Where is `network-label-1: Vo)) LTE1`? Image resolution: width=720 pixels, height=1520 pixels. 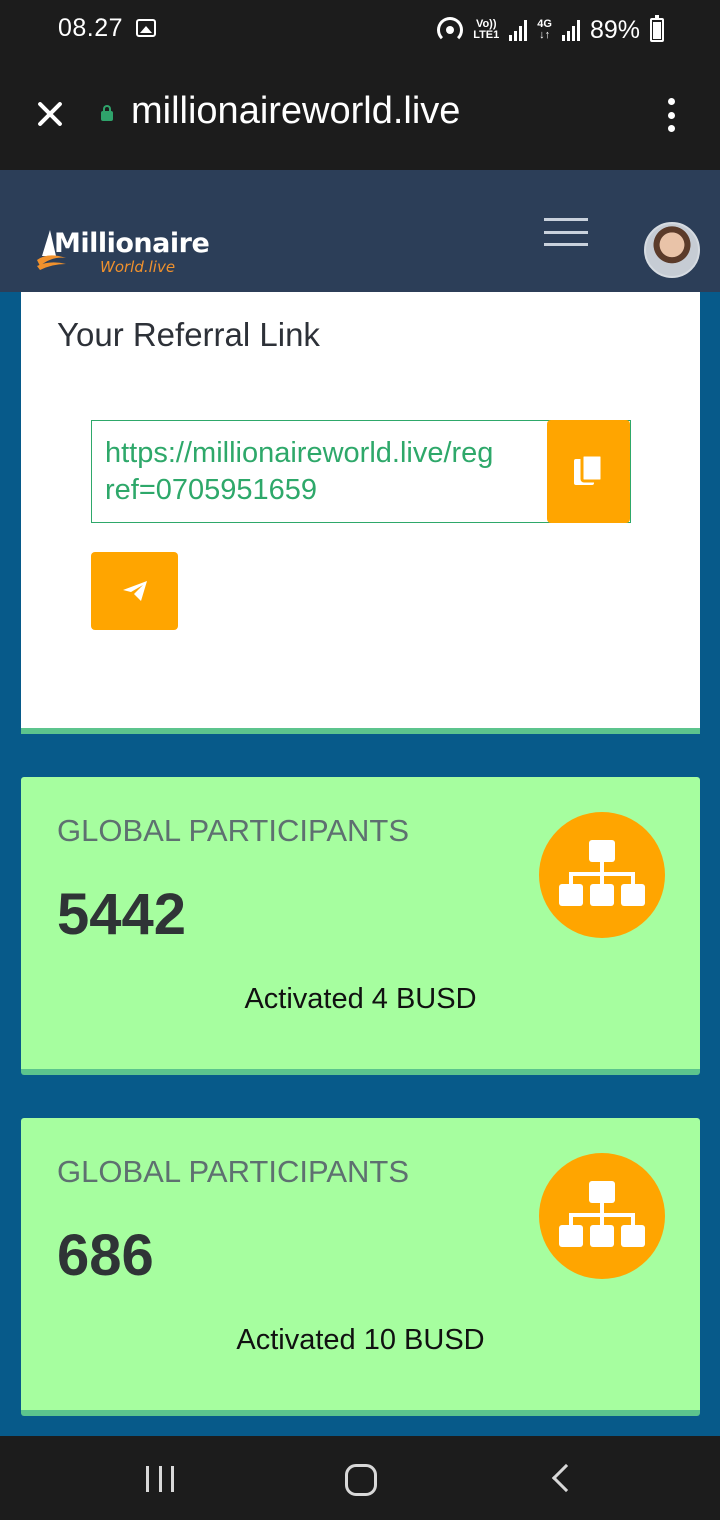 network-label-1: Vo)) LTE1 is located at coordinates (486, 30).